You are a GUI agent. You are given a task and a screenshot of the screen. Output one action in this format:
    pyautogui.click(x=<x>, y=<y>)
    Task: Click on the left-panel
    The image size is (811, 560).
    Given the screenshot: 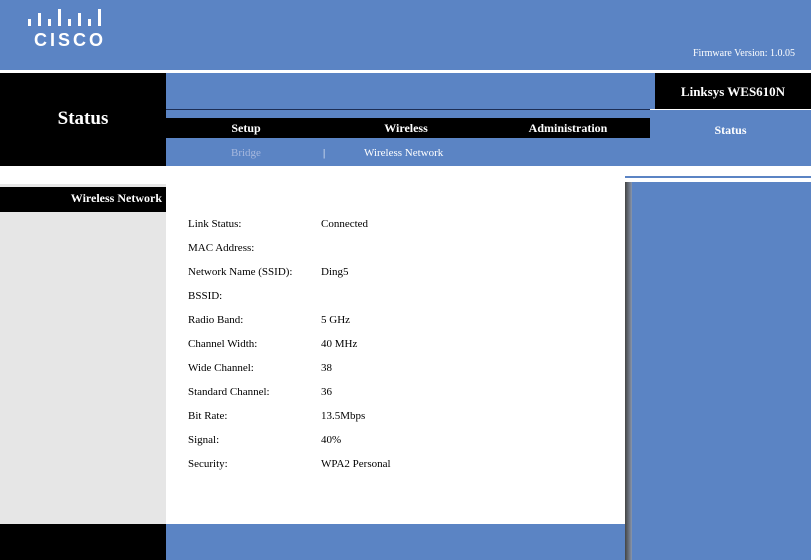 What is the action you would take?
    pyautogui.click(x=83, y=354)
    